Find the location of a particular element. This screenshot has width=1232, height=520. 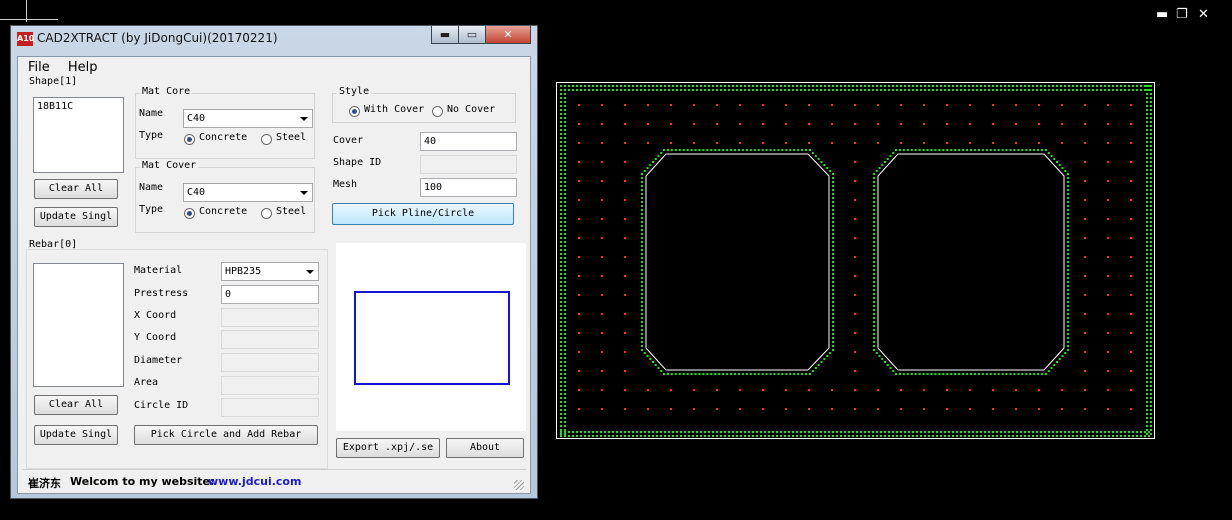

mat-cover-name-select: C40 is located at coordinates (248, 192).